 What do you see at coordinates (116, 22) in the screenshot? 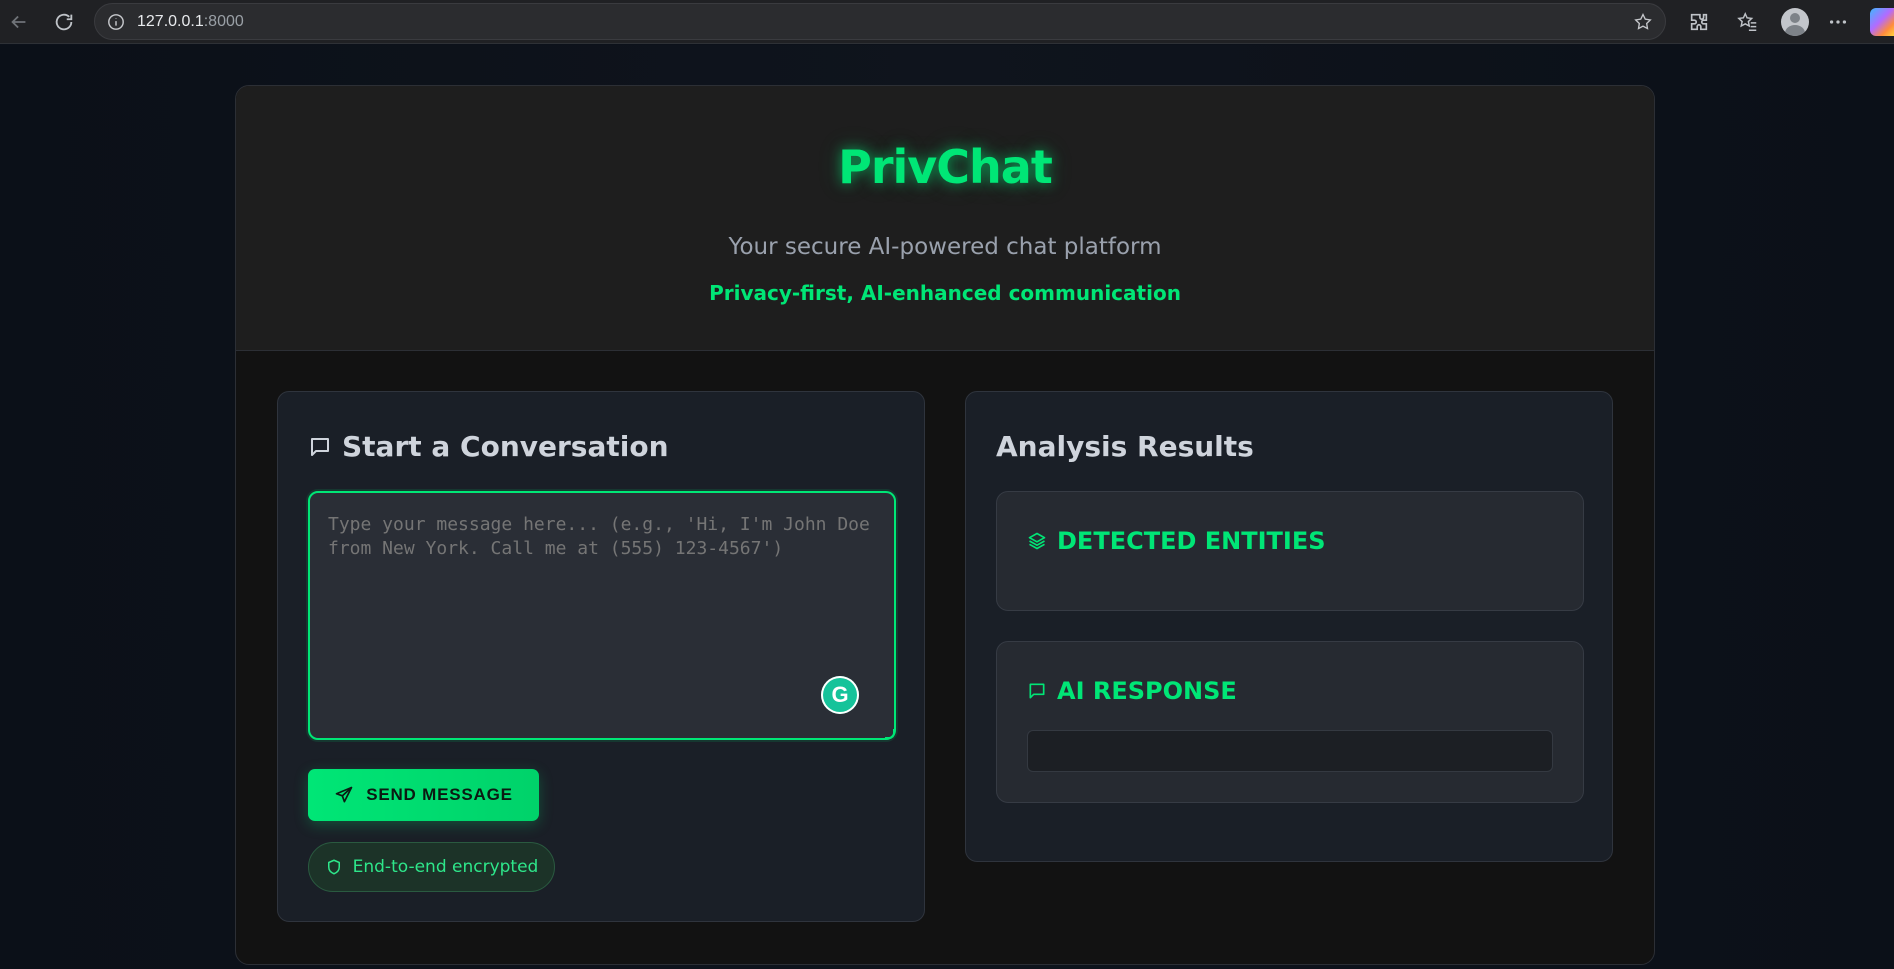
I see `info-icon` at bounding box center [116, 22].